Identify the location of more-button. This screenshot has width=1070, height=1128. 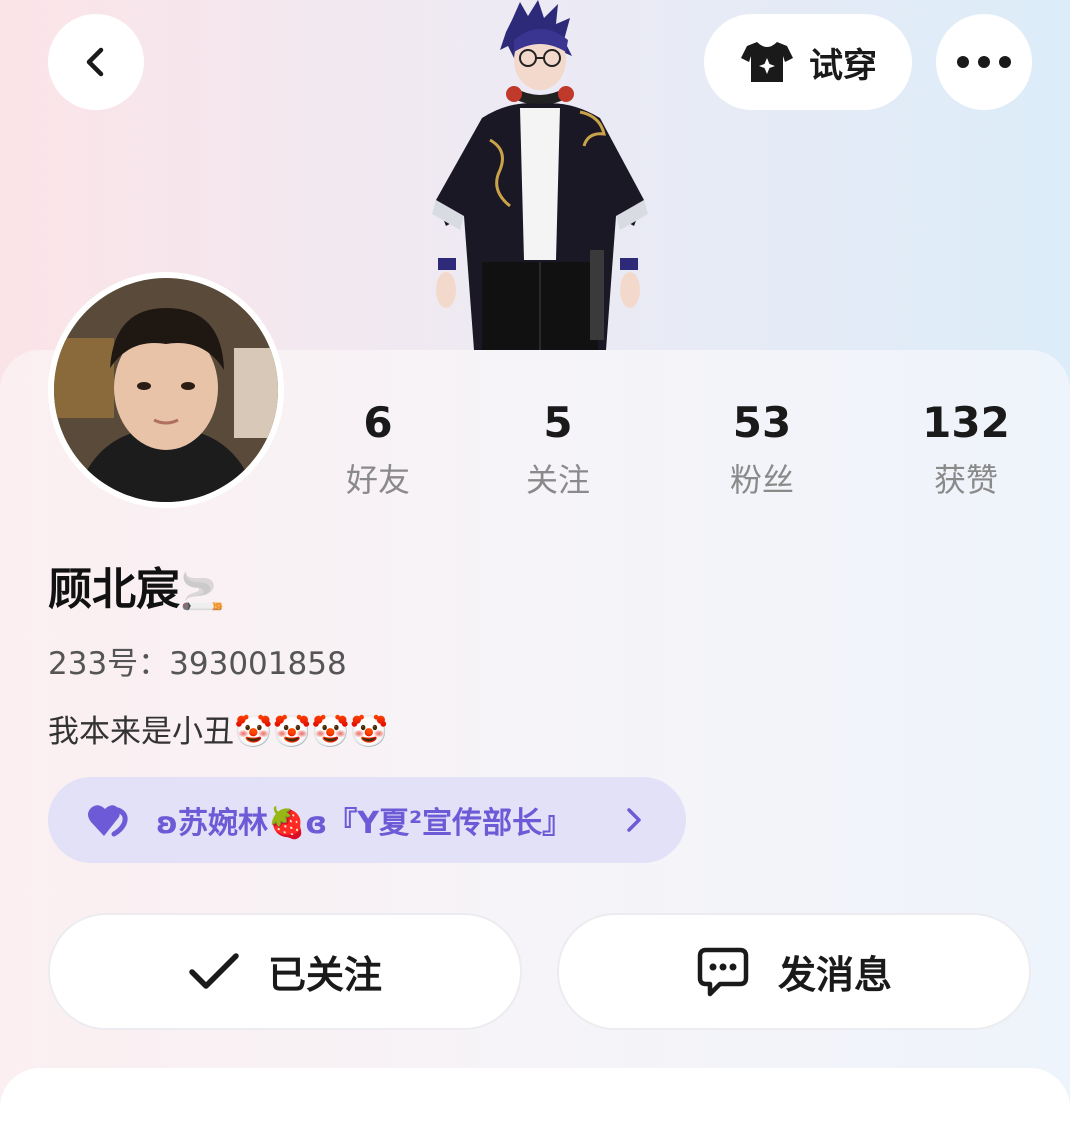
(984, 62).